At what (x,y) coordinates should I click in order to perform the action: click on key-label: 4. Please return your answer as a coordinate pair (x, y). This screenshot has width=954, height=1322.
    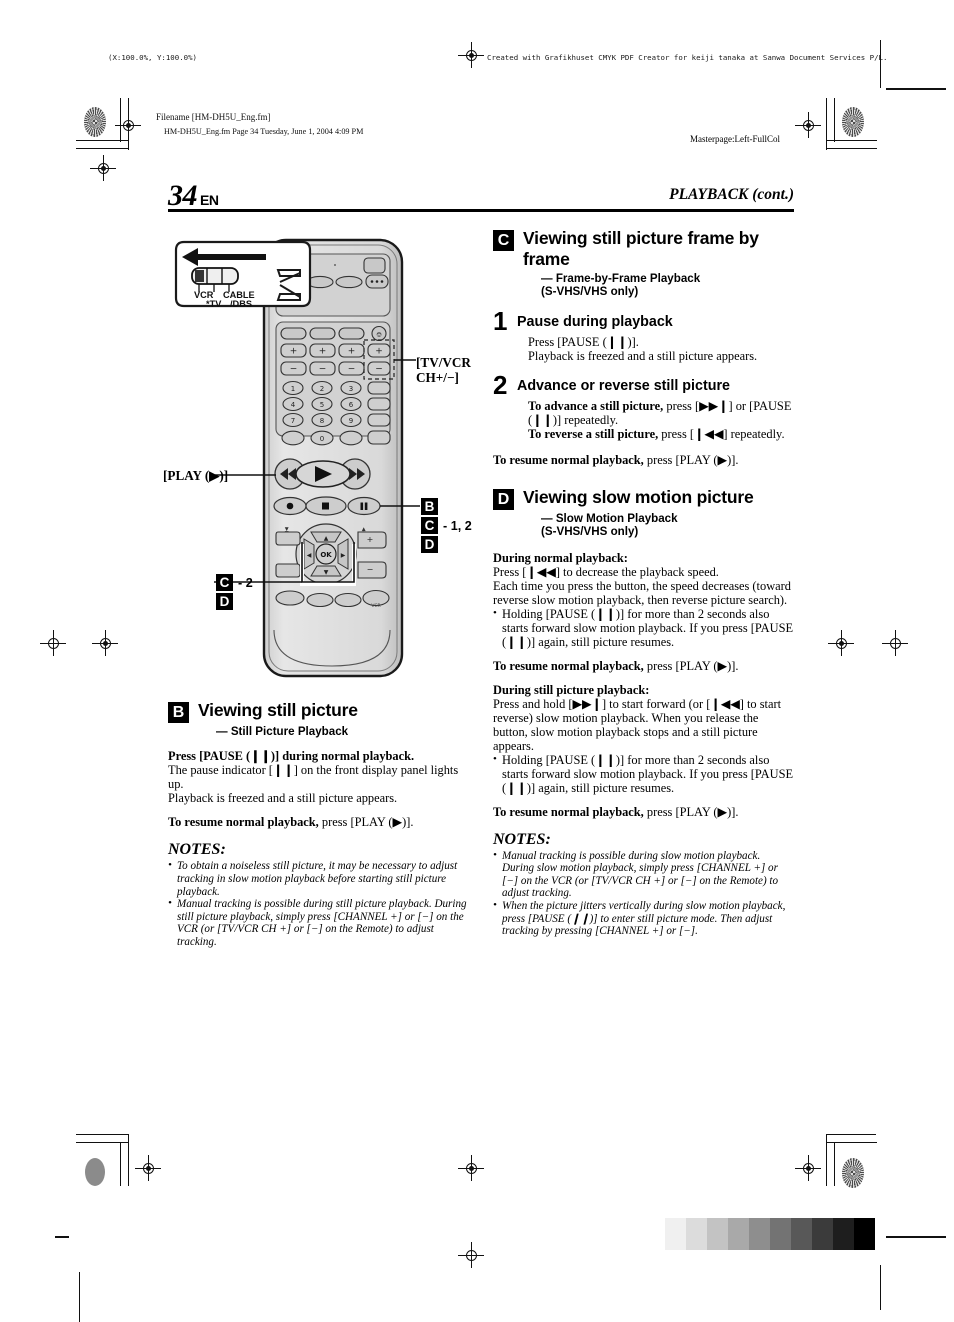
    Looking at the image, I should click on (293, 405).